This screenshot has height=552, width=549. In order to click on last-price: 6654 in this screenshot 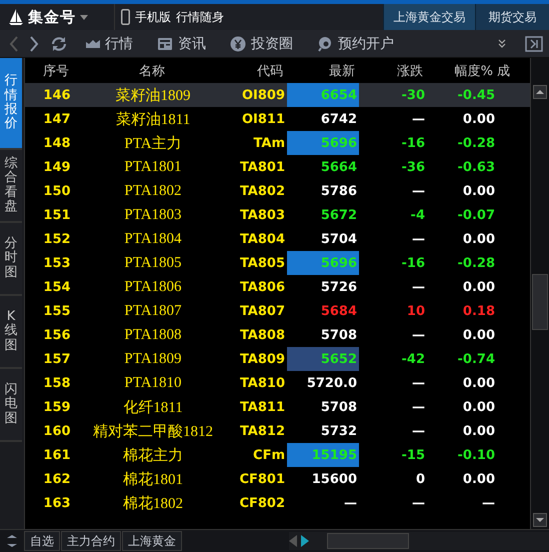, I will do `click(323, 95)`.